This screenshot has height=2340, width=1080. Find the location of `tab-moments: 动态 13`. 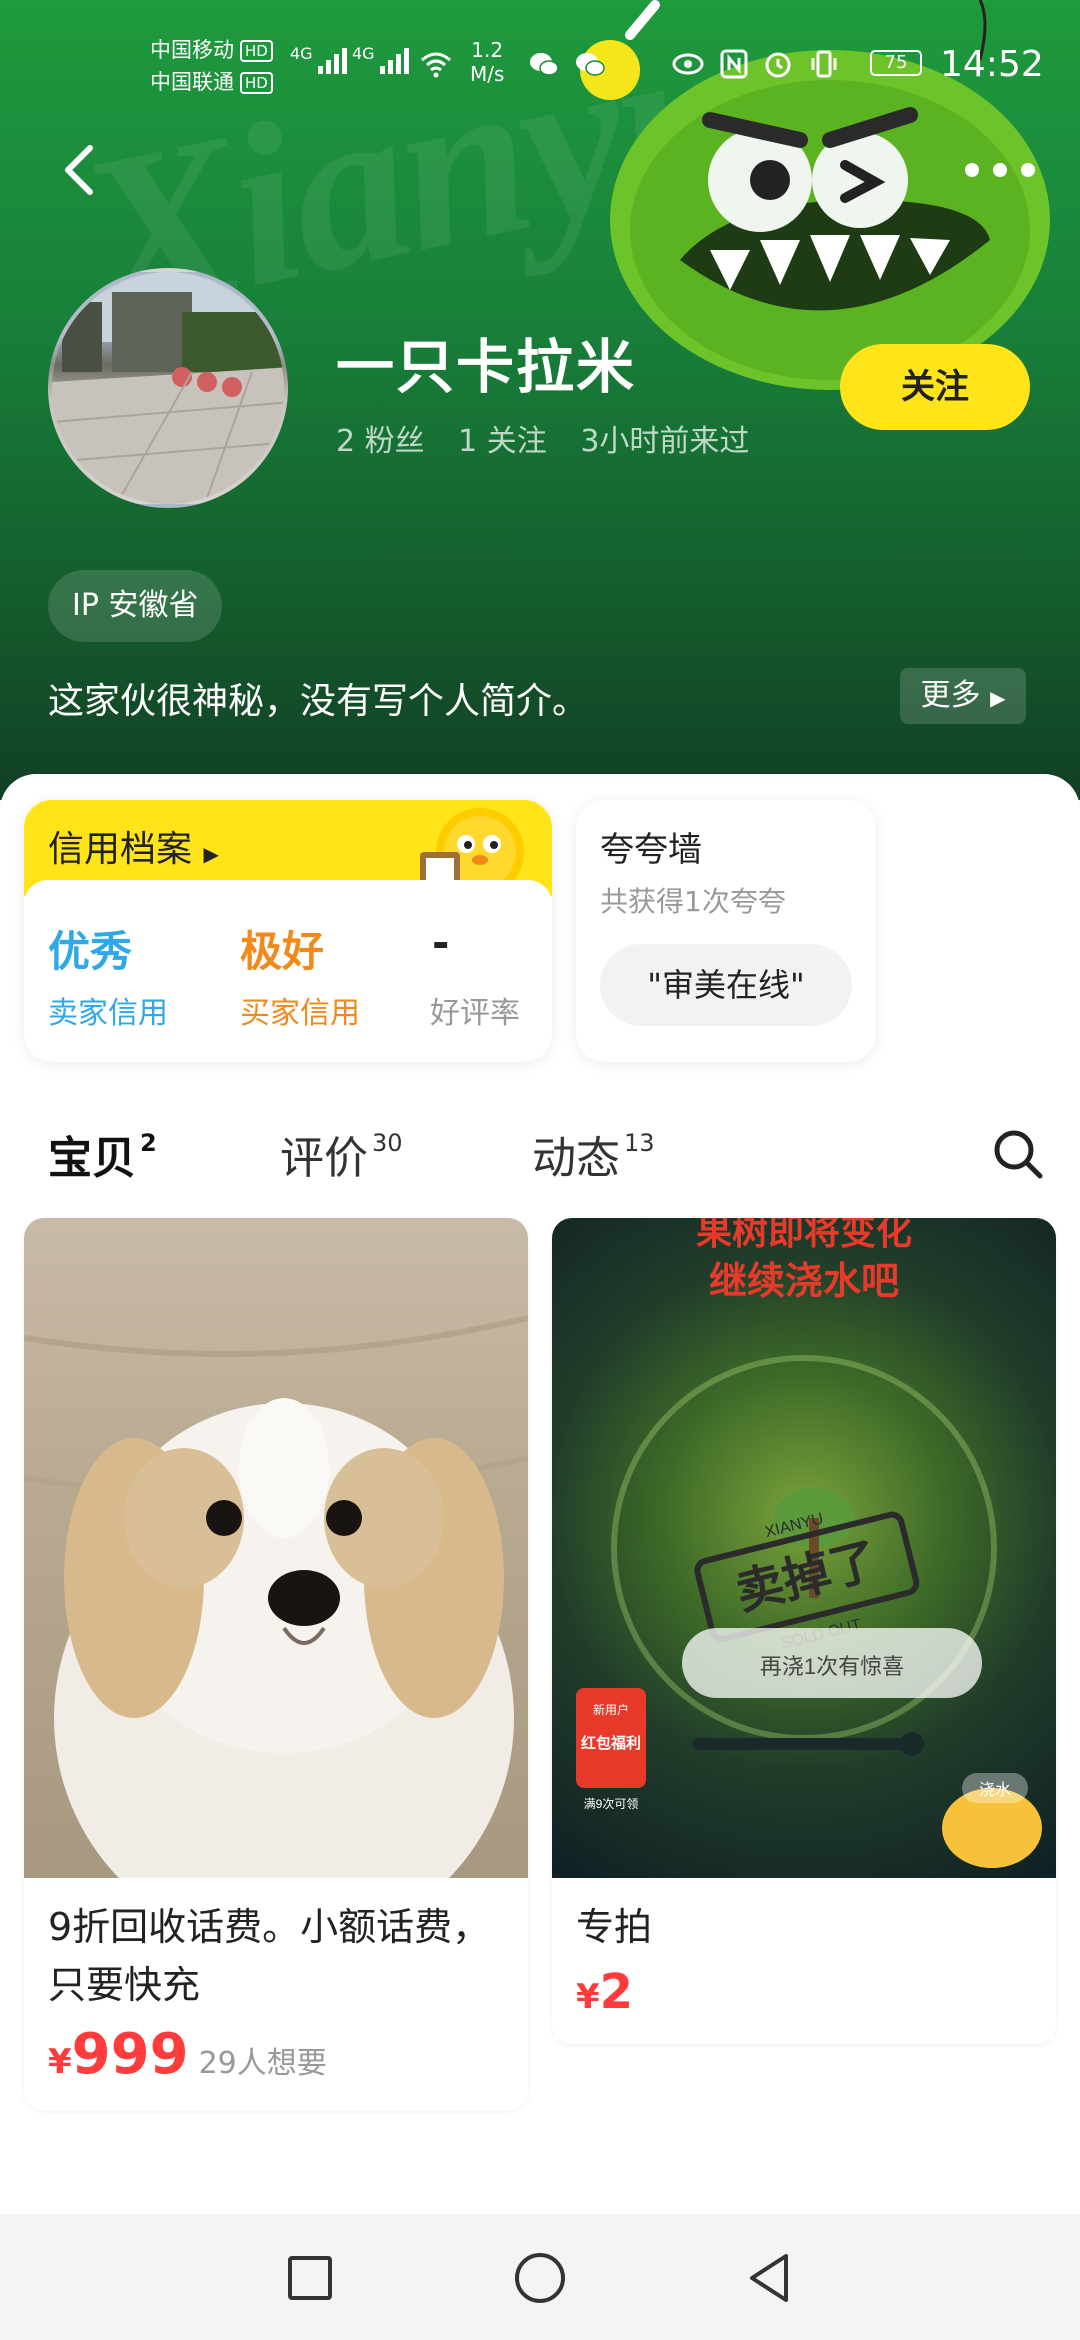

tab-moments: 动态 13 is located at coordinates (593, 1154).